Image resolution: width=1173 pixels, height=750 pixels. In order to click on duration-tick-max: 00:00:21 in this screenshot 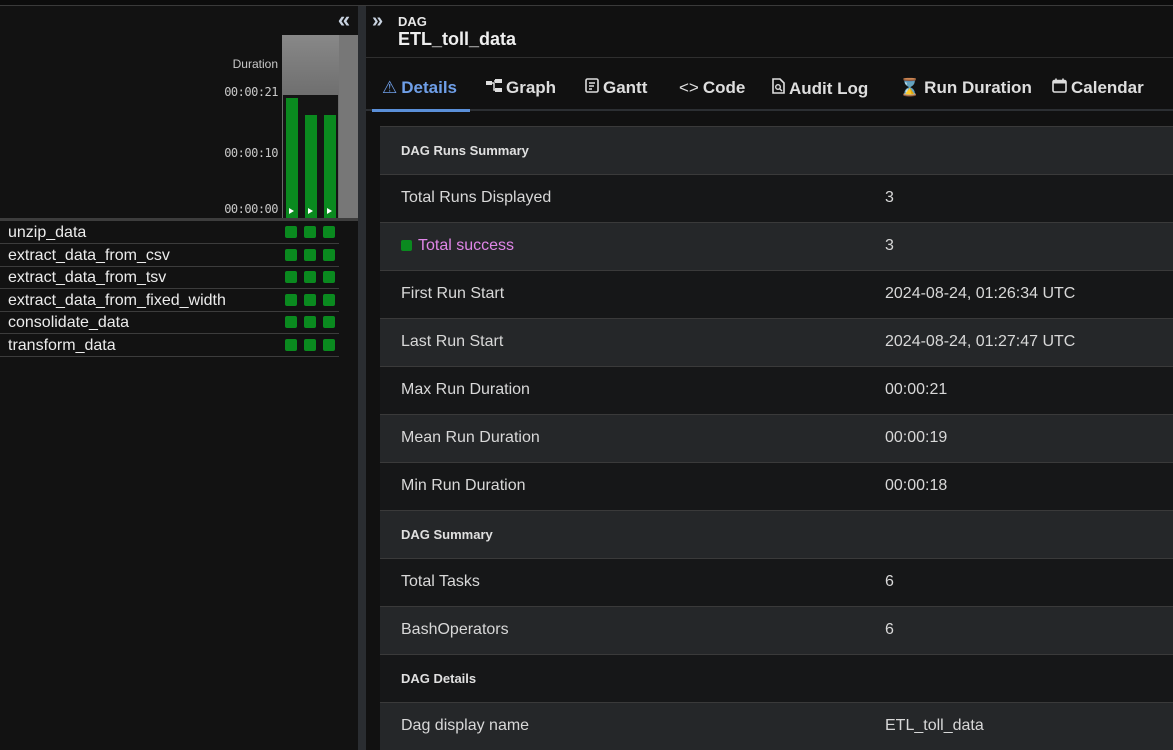, I will do `click(251, 92)`.